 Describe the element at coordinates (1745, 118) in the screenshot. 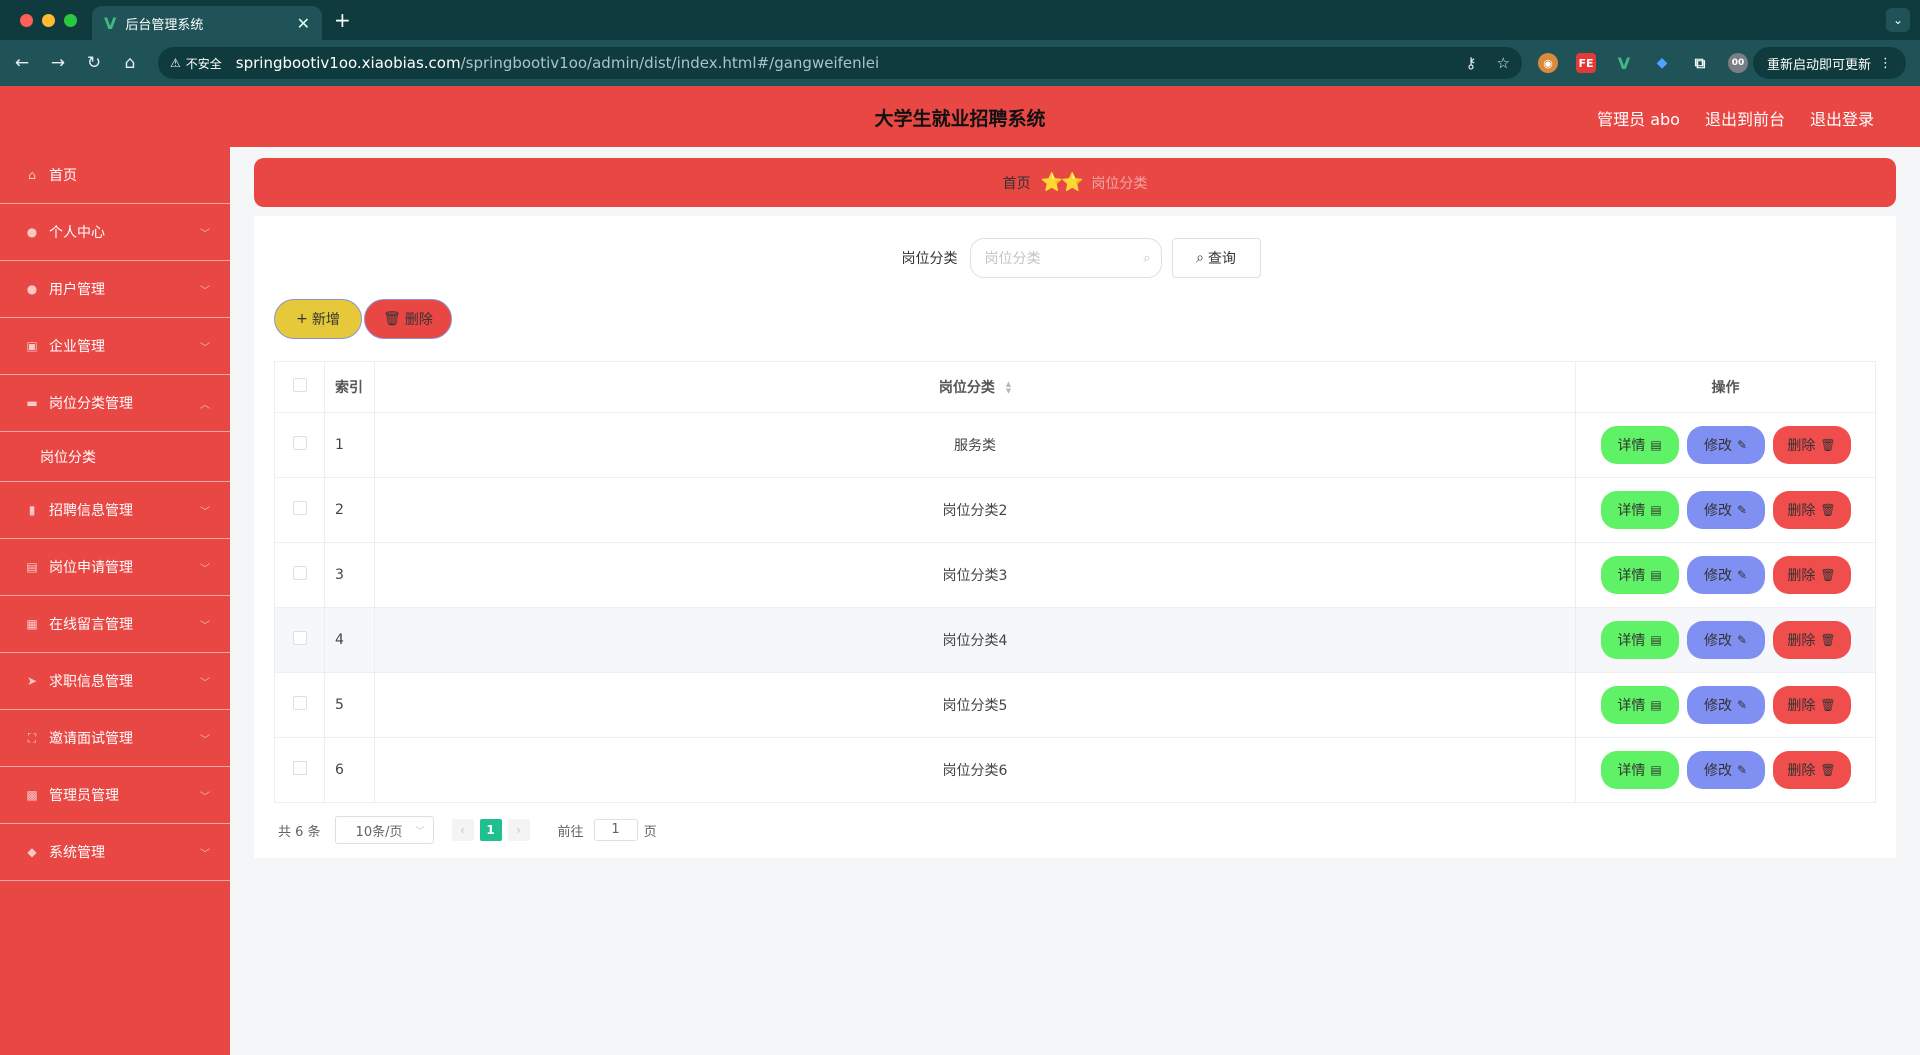

I see `back-to-frontend-link: 退出到前台` at that location.